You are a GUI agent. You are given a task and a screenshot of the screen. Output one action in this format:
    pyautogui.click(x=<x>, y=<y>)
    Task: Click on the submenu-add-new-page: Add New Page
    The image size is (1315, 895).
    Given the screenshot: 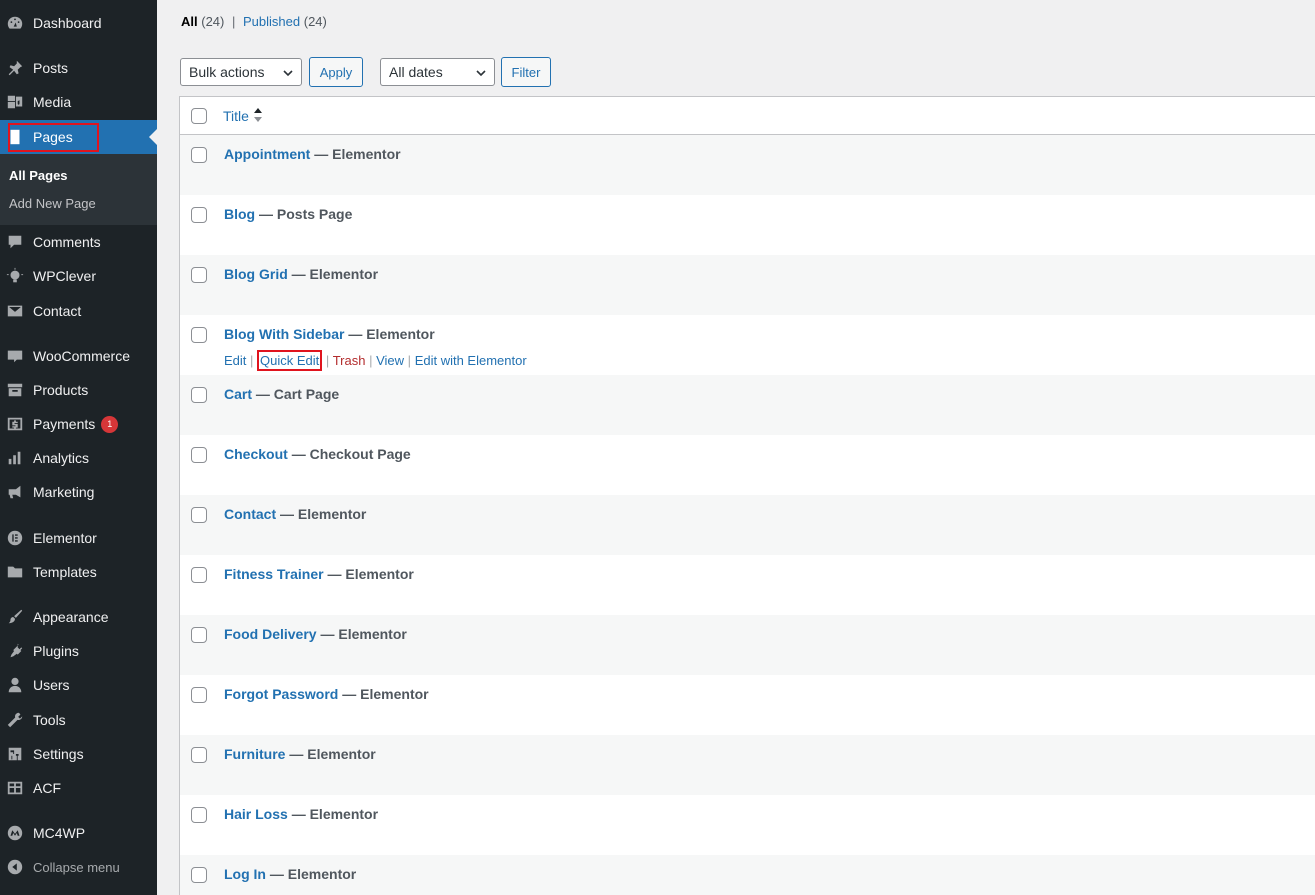 What is the action you would take?
    pyautogui.click(x=52, y=203)
    